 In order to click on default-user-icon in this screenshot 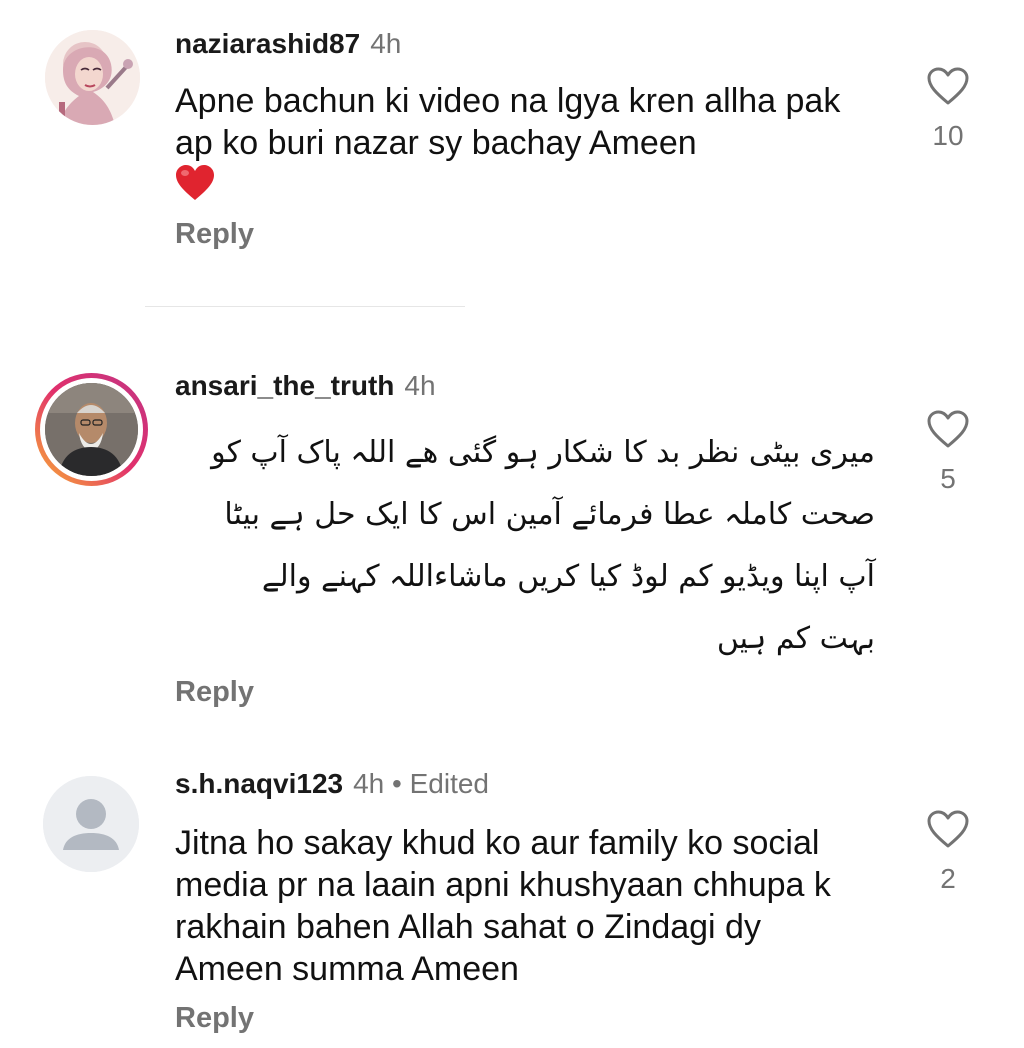, I will do `click(91, 824)`.